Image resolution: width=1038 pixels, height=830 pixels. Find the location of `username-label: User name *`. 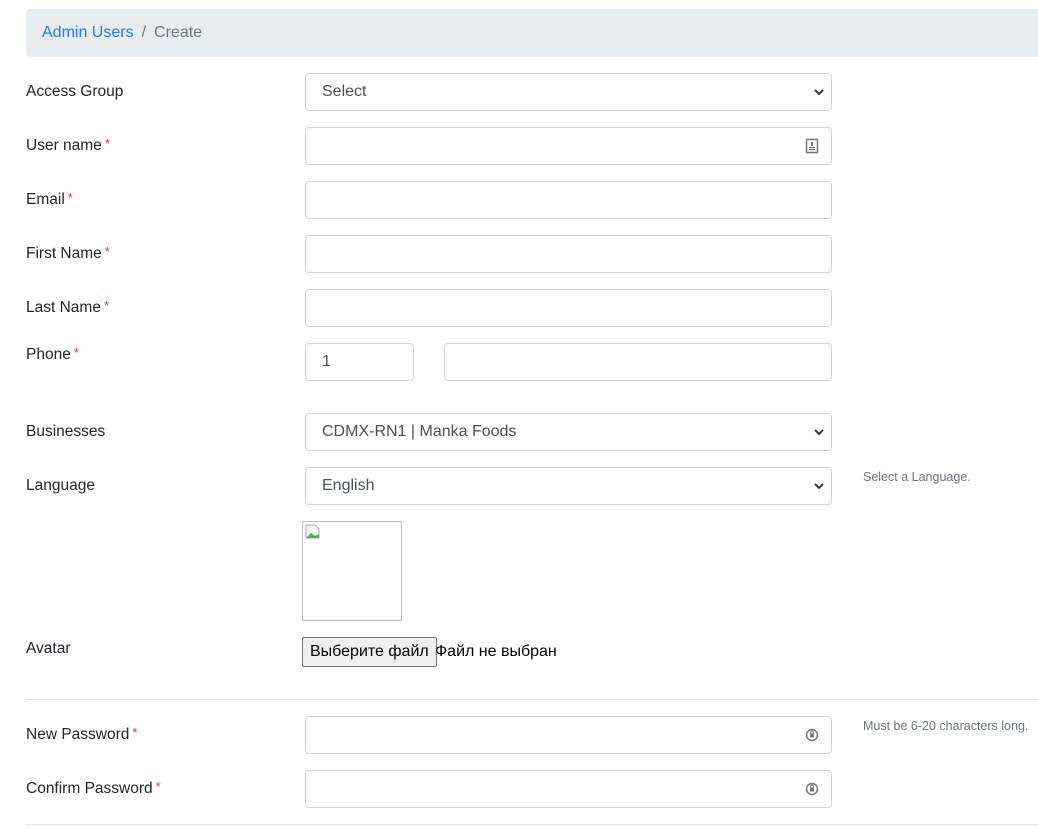

username-label: User name * is located at coordinates (68, 145).